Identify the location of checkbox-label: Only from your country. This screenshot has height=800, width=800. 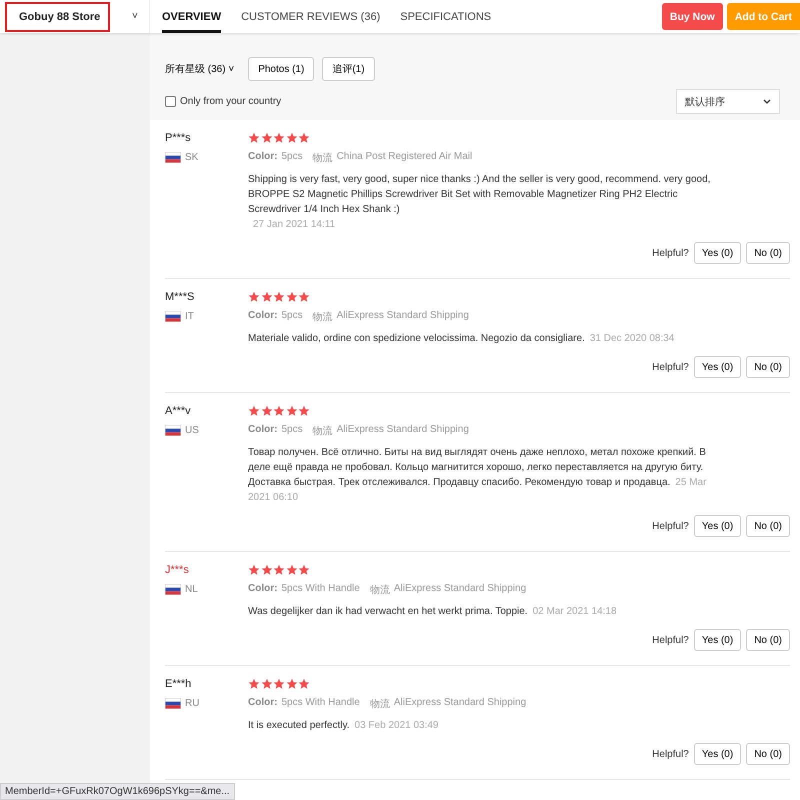
(231, 101).